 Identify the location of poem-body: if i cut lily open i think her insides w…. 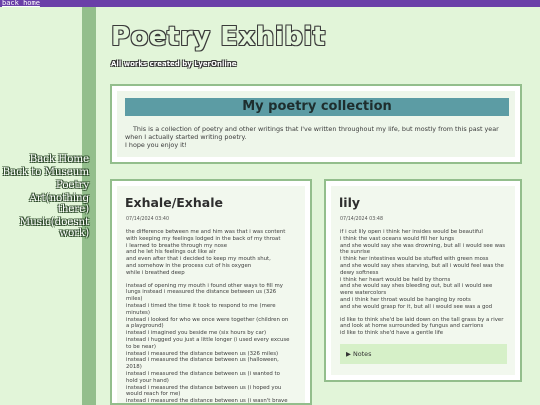
(423, 286).